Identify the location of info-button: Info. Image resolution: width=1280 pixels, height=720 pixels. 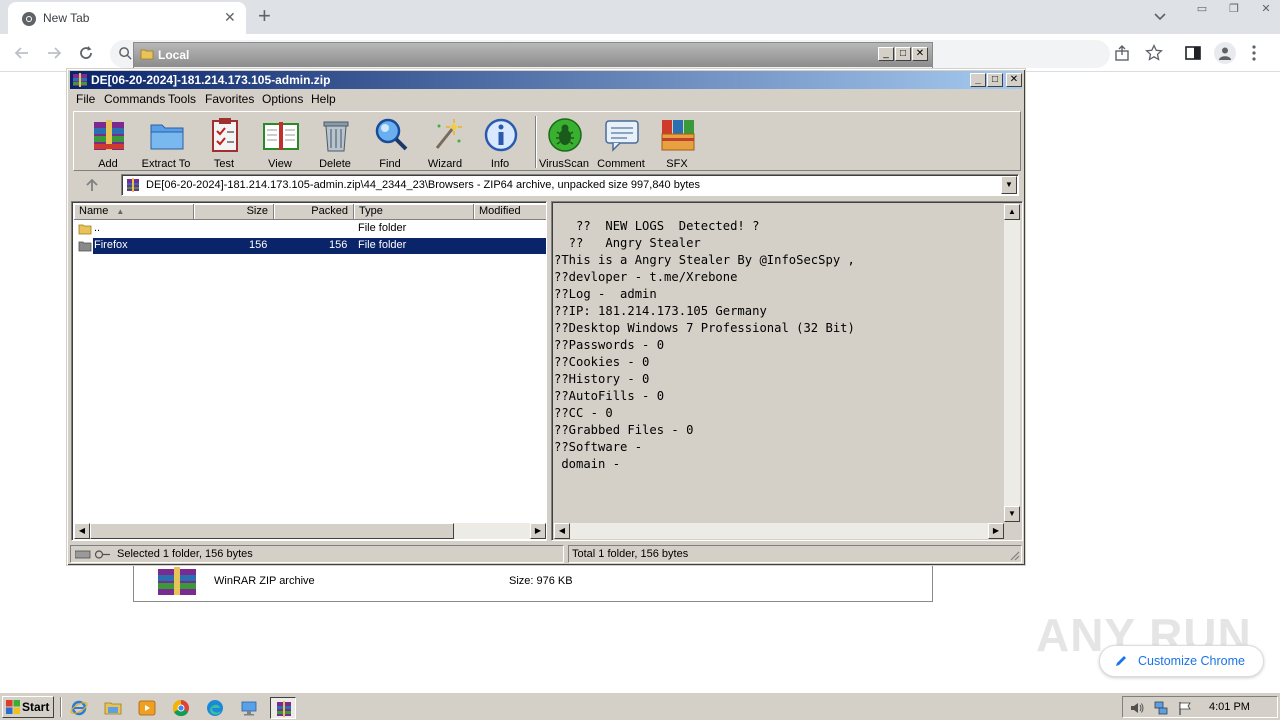
(500, 142).